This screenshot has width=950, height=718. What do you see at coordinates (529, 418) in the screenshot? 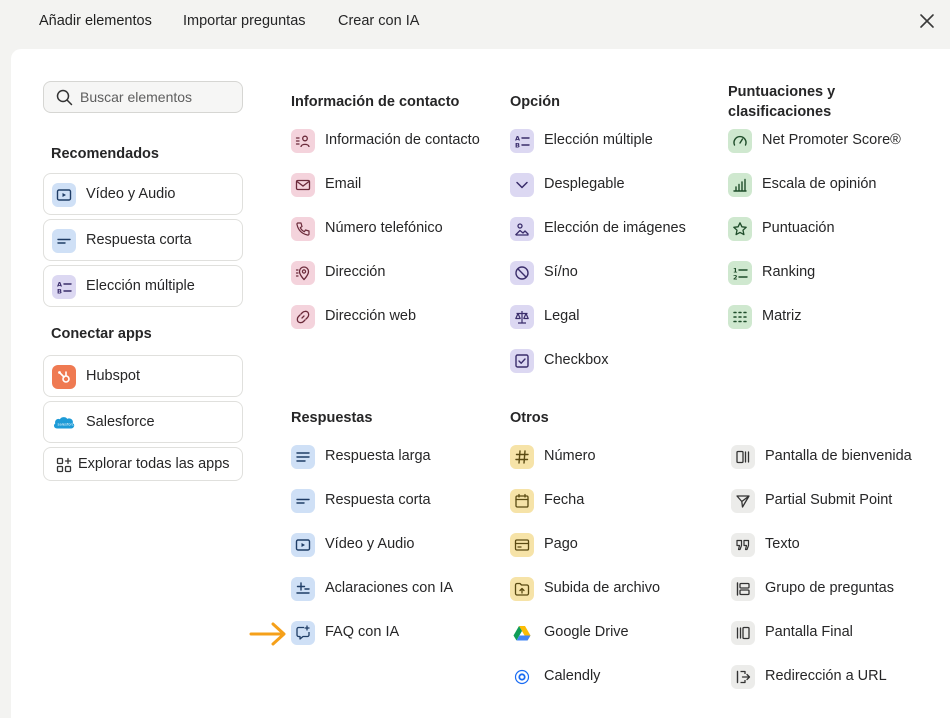
I see `others-heading: Otros` at bounding box center [529, 418].